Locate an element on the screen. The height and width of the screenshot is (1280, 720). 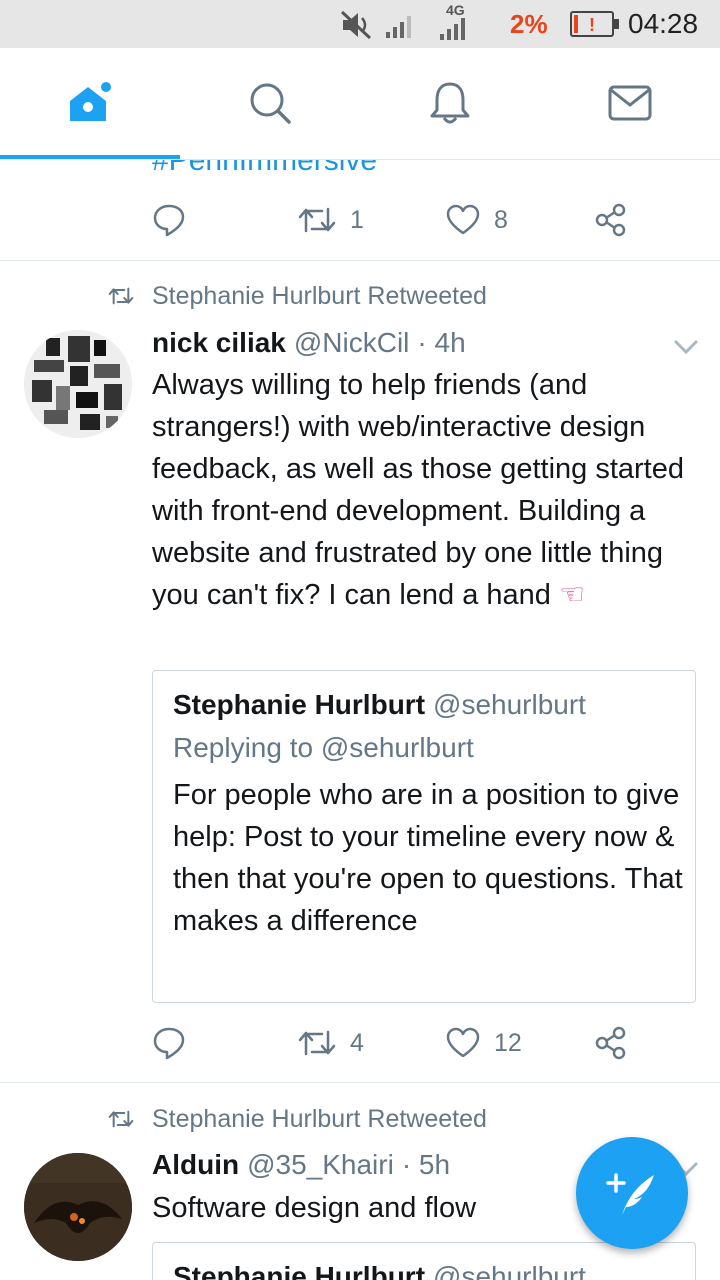
pointing-hand-emoji: ☜ is located at coordinates (571, 595).